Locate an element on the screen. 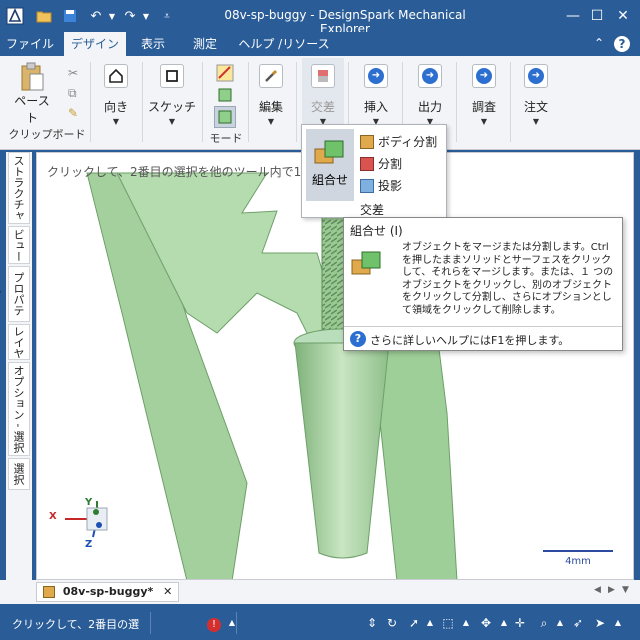 Image resolution: width=640 pixels, height=640 pixels. clipboard-group: ペースト ✂ ⧉ ✎ クリップボード is located at coordinates (47, 103).